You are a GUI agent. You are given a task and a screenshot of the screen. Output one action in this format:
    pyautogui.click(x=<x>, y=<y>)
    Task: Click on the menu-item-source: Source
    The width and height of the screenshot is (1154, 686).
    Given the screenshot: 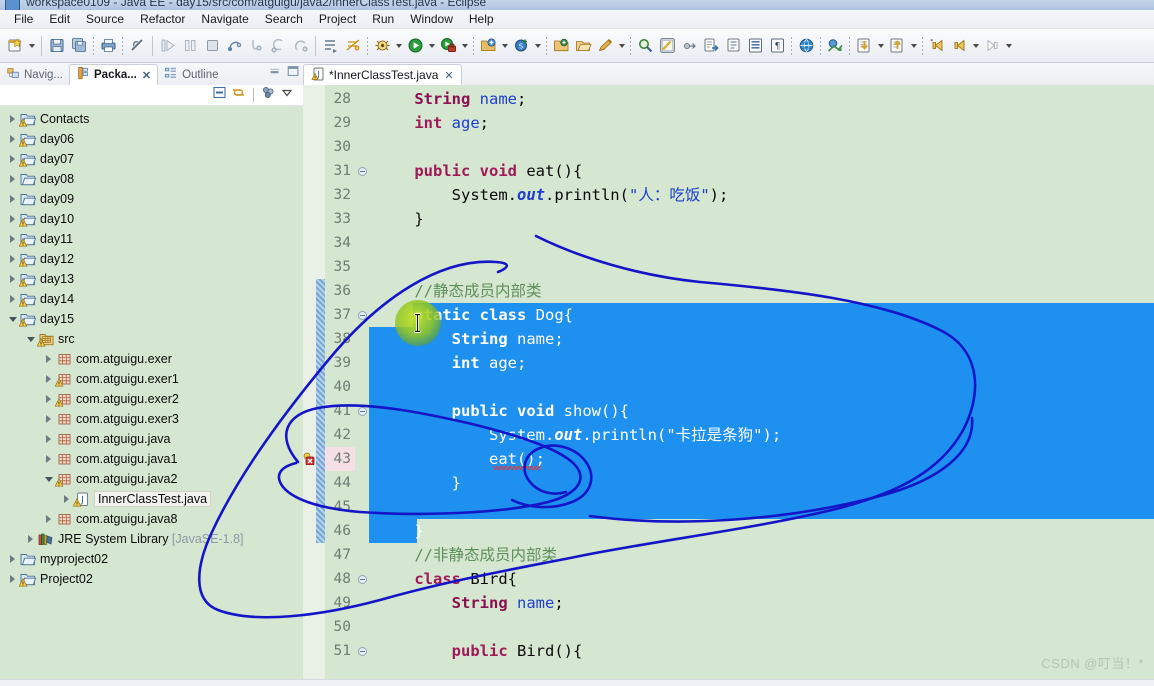 What is the action you would take?
    pyautogui.click(x=105, y=19)
    